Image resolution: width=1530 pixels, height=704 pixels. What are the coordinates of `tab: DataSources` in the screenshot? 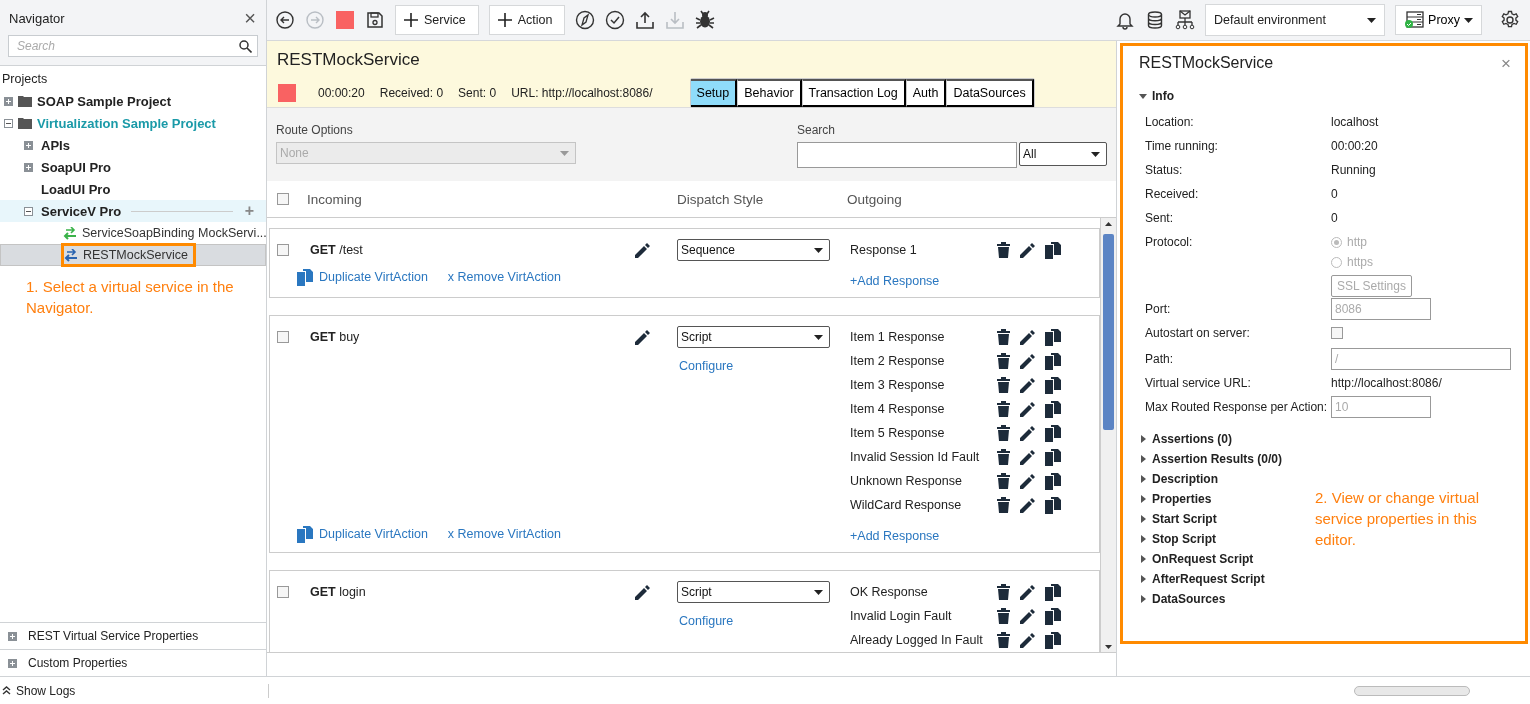 It's located at (990, 93).